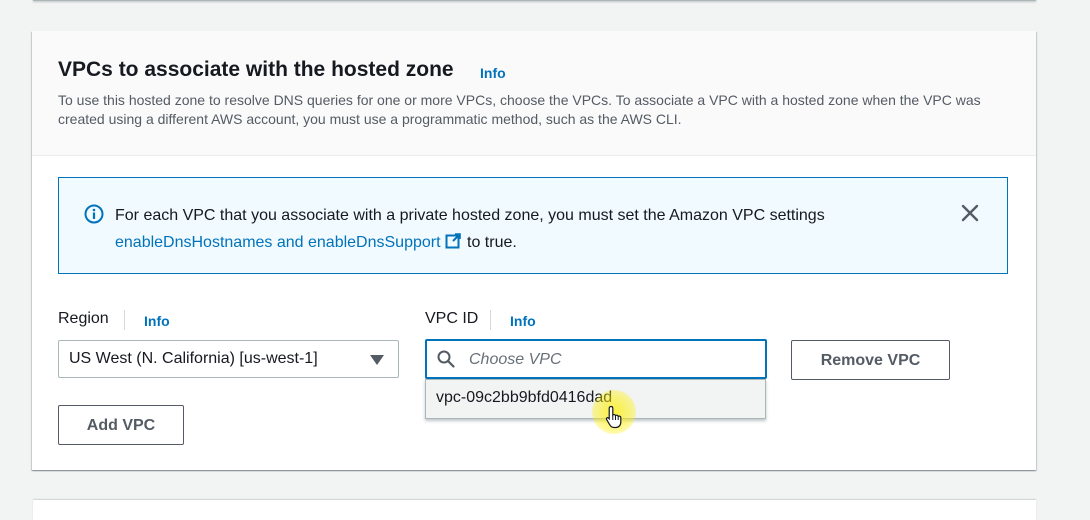  Describe the element at coordinates (83, 318) in the screenshot. I see `region-label: Region` at that location.